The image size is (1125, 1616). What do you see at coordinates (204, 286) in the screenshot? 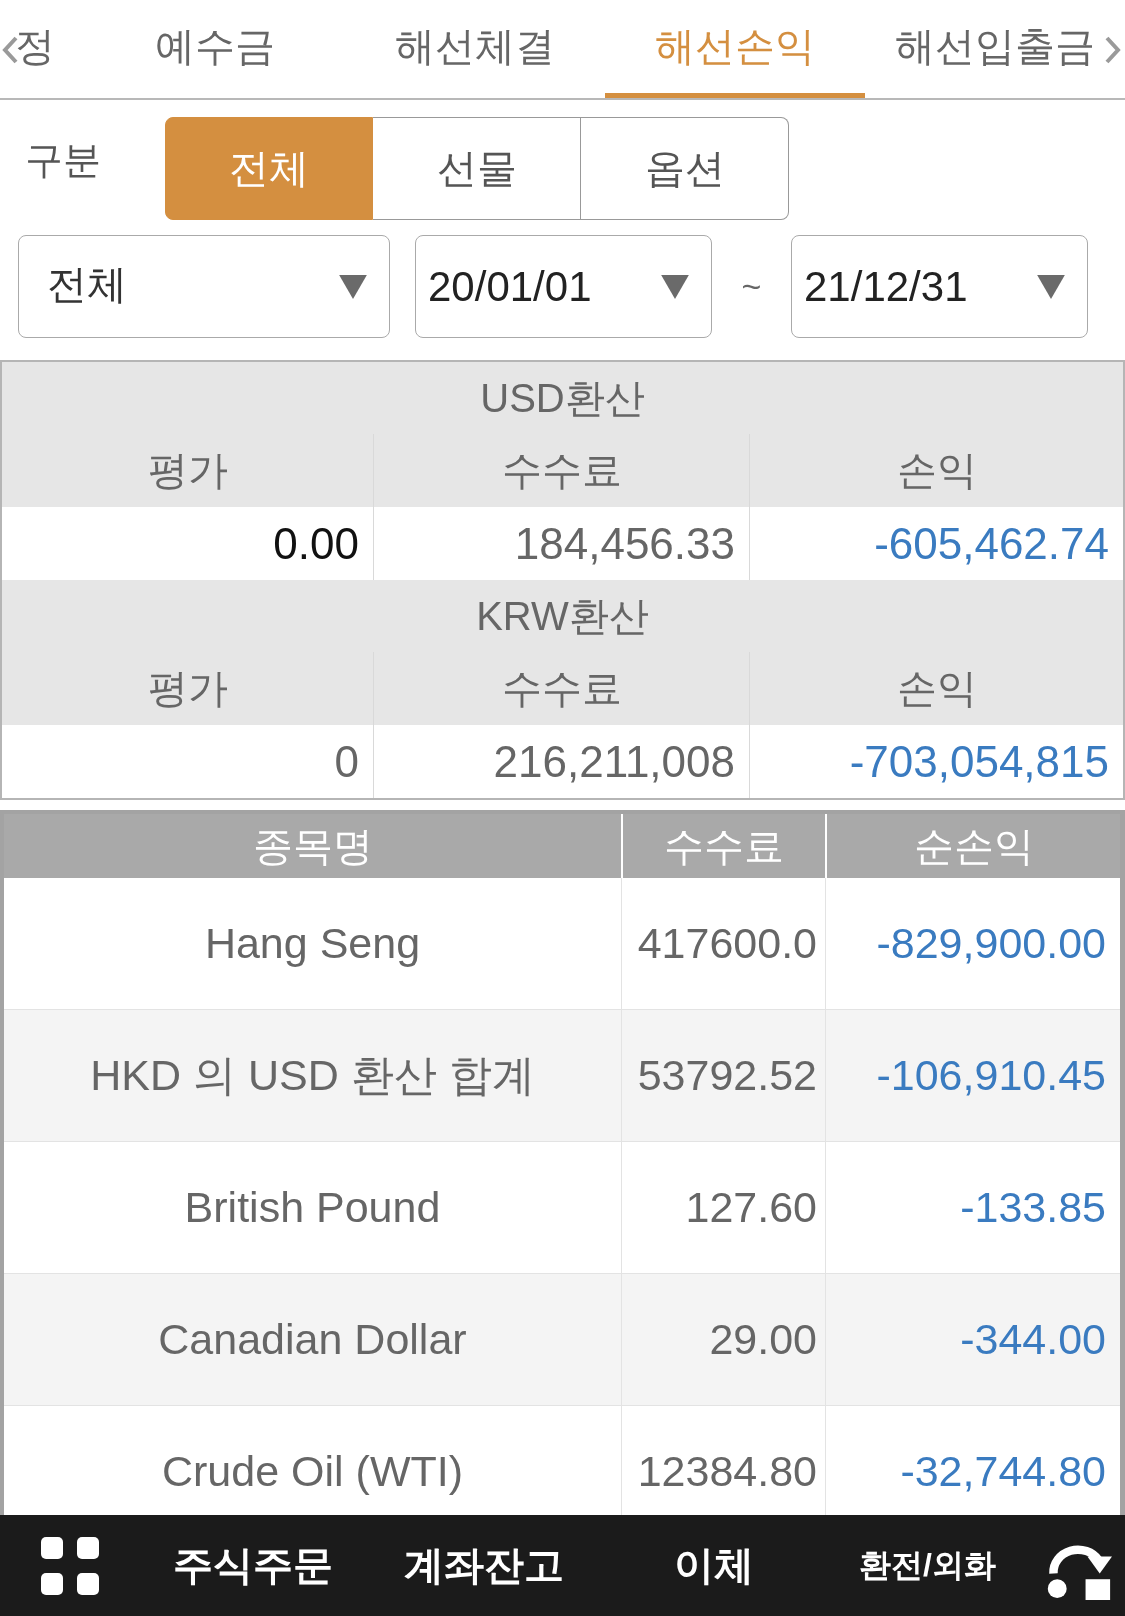
I see `type-dropdown: 전체` at bounding box center [204, 286].